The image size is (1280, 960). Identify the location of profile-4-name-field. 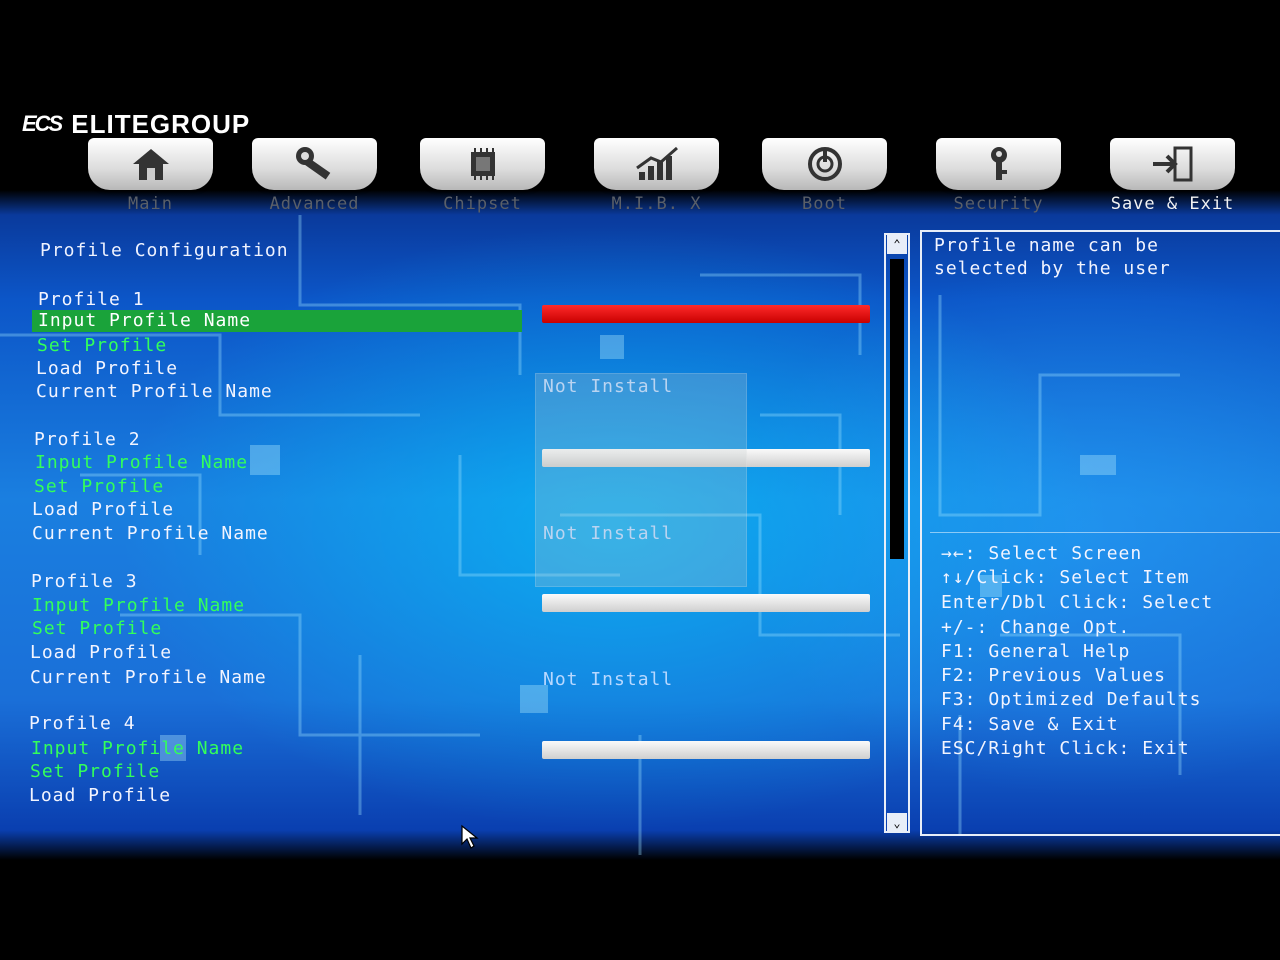
(706, 750).